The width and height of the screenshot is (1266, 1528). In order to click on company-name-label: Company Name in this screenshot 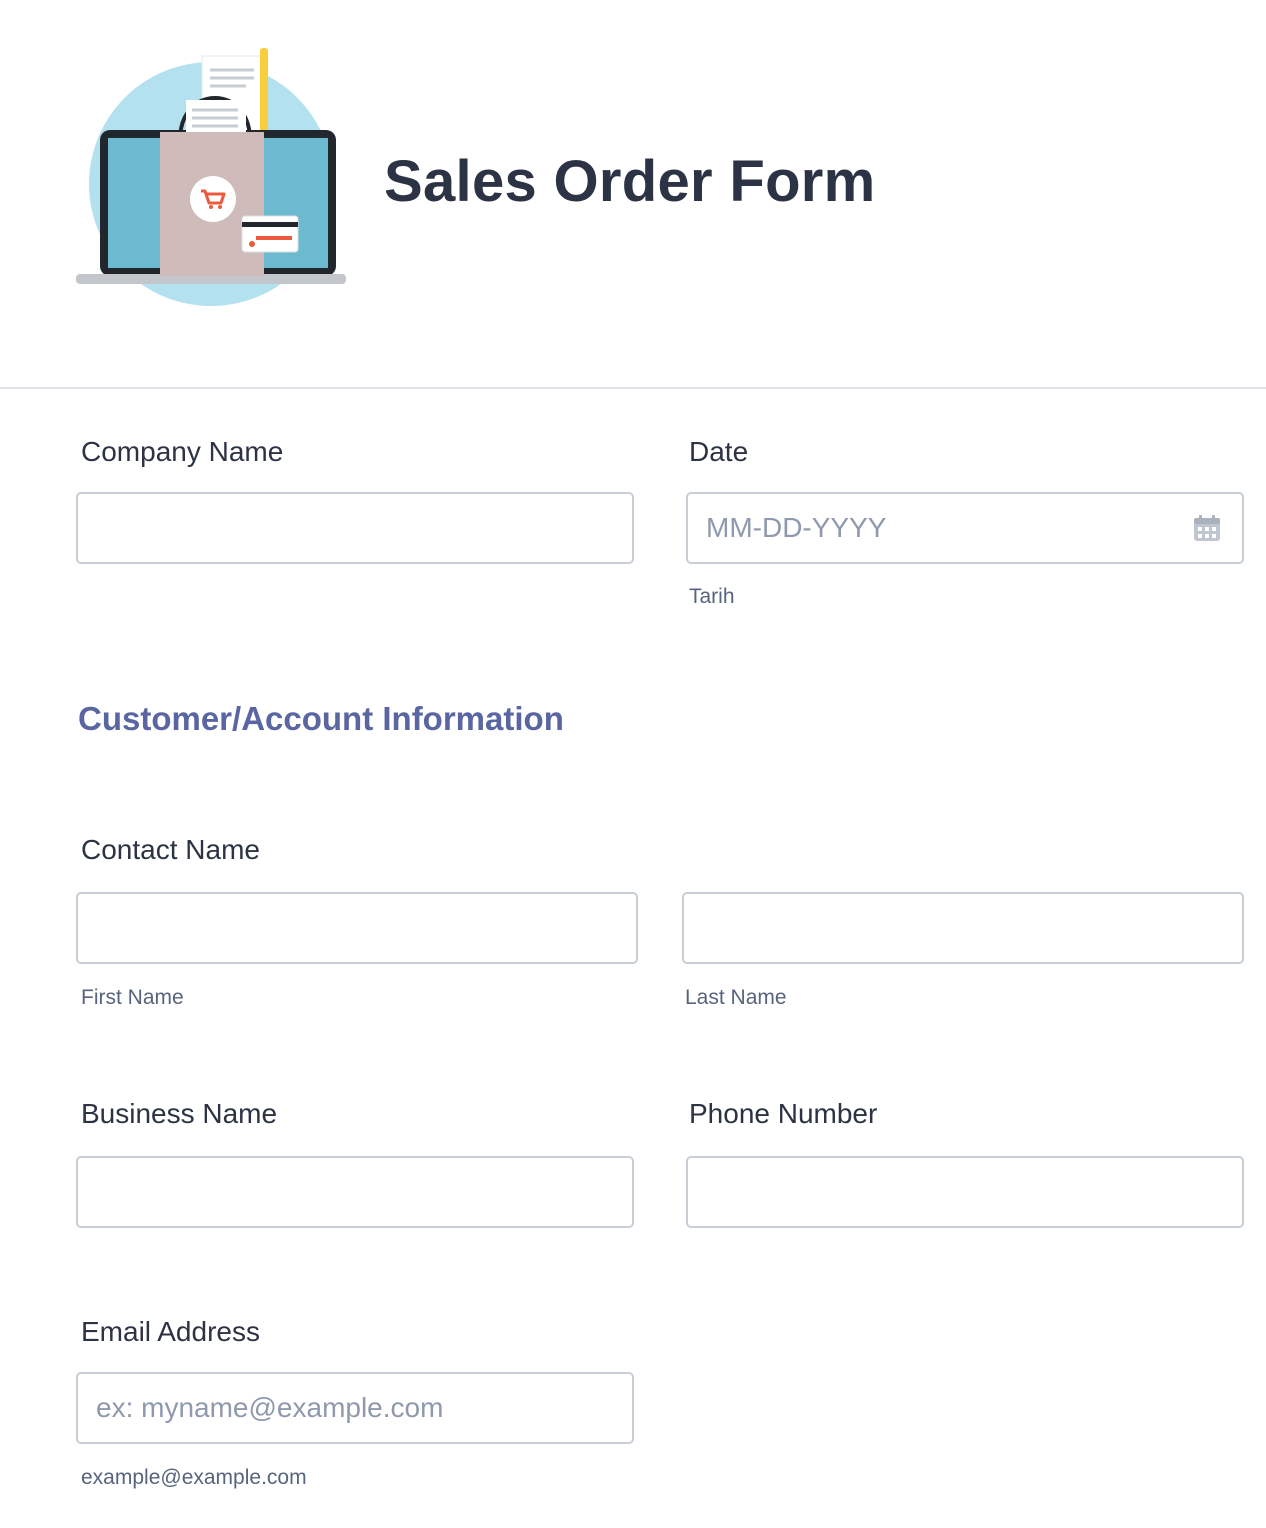, I will do `click(182, 451)`.